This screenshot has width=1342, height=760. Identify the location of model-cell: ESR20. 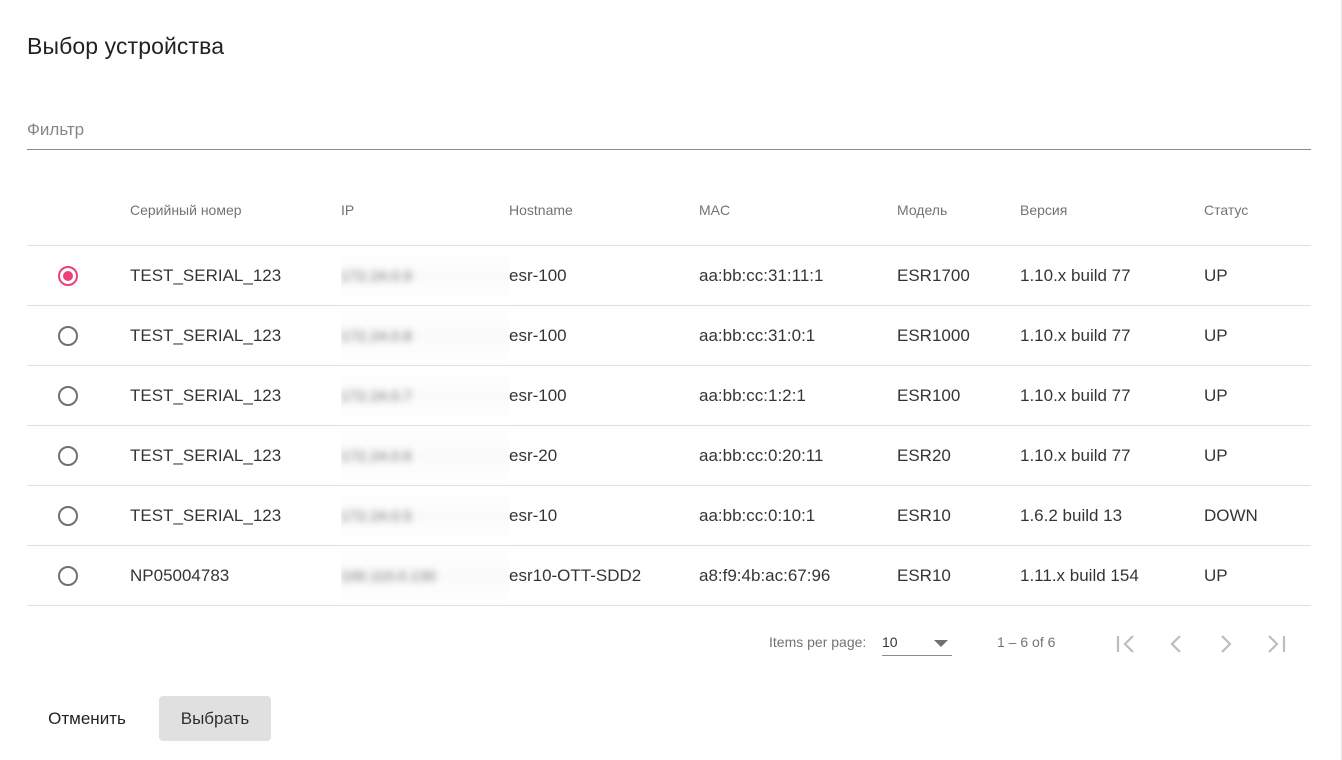
(958, 455).